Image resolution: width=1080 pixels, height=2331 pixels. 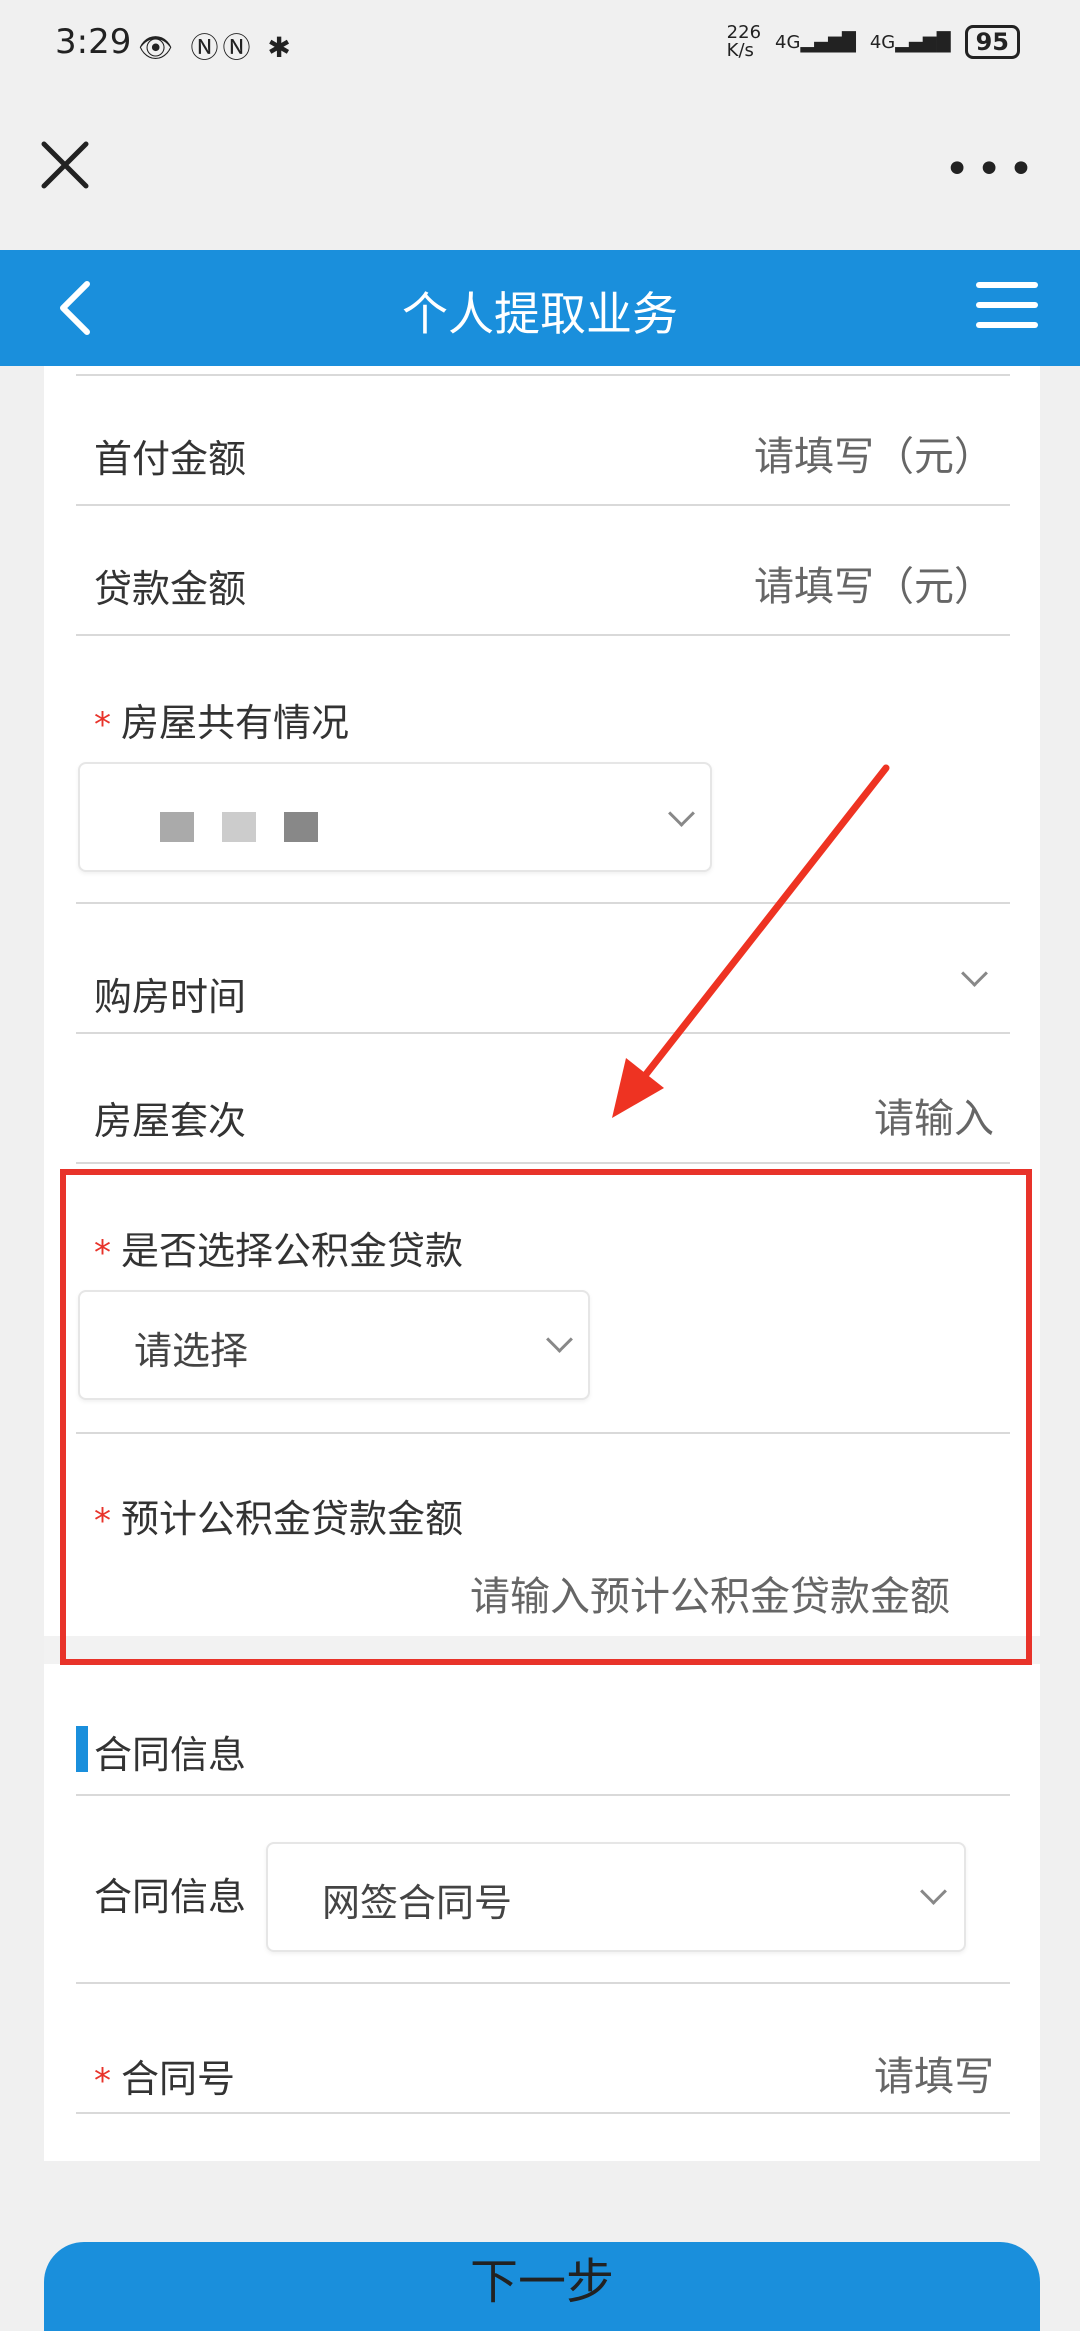 What do you see at coordinates (542, 2286) in the screenshot?
I see `next-step-button: 下一步` at bounding box center [542, 2286].